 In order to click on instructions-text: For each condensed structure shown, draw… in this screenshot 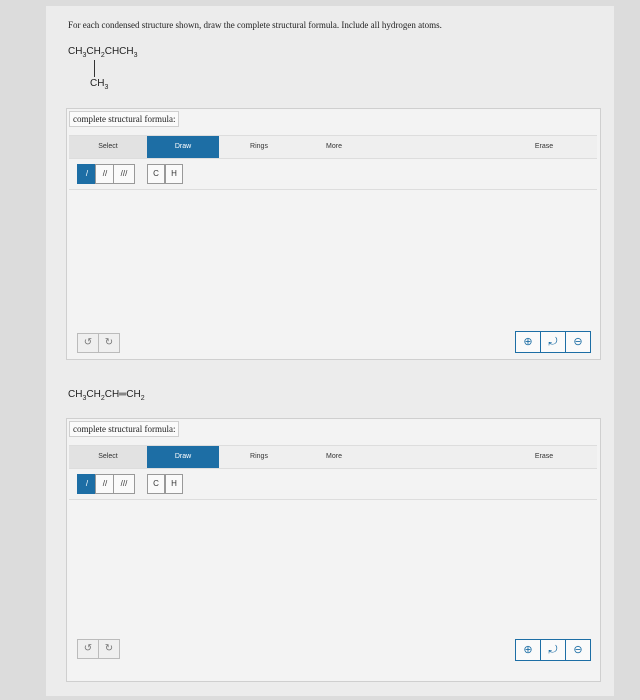, I will do `click(255, 25)`.